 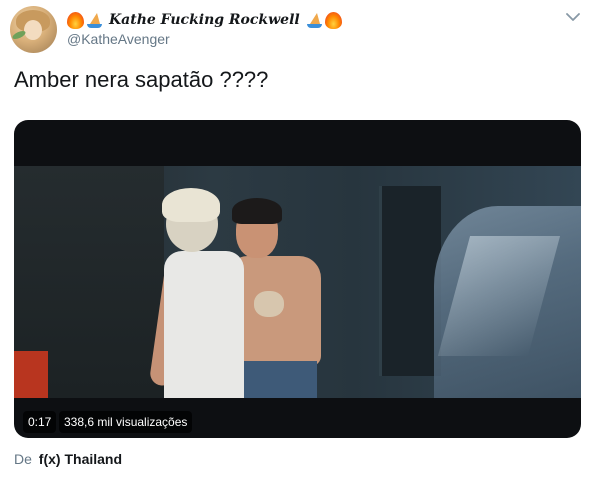 I want to click on video-source: De f(x) Thailand, so click(x=68, y=459).